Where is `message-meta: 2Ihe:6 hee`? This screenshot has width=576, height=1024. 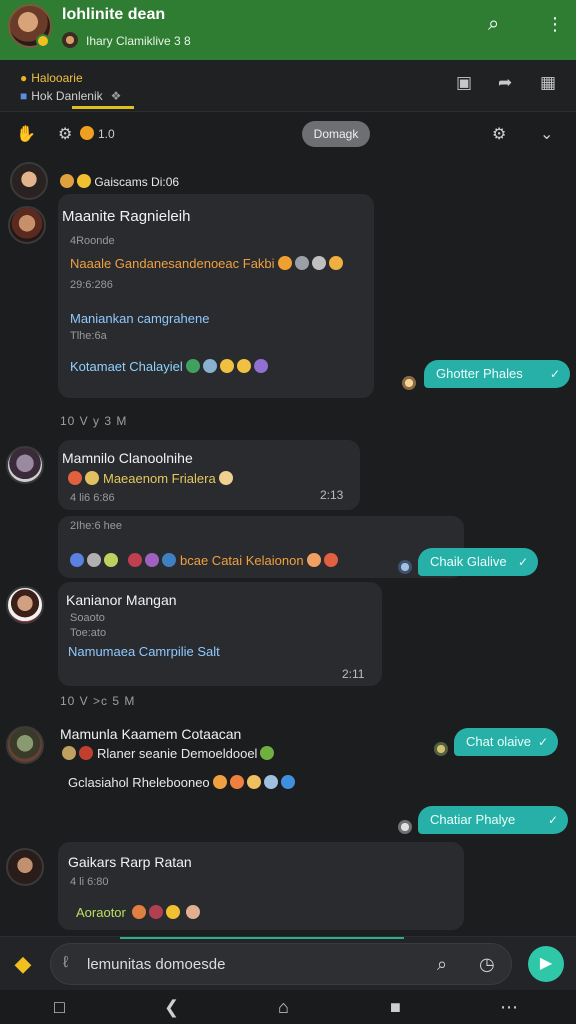
message-meta: 2Ihe:6 hee is located at coordinates (96, 526).